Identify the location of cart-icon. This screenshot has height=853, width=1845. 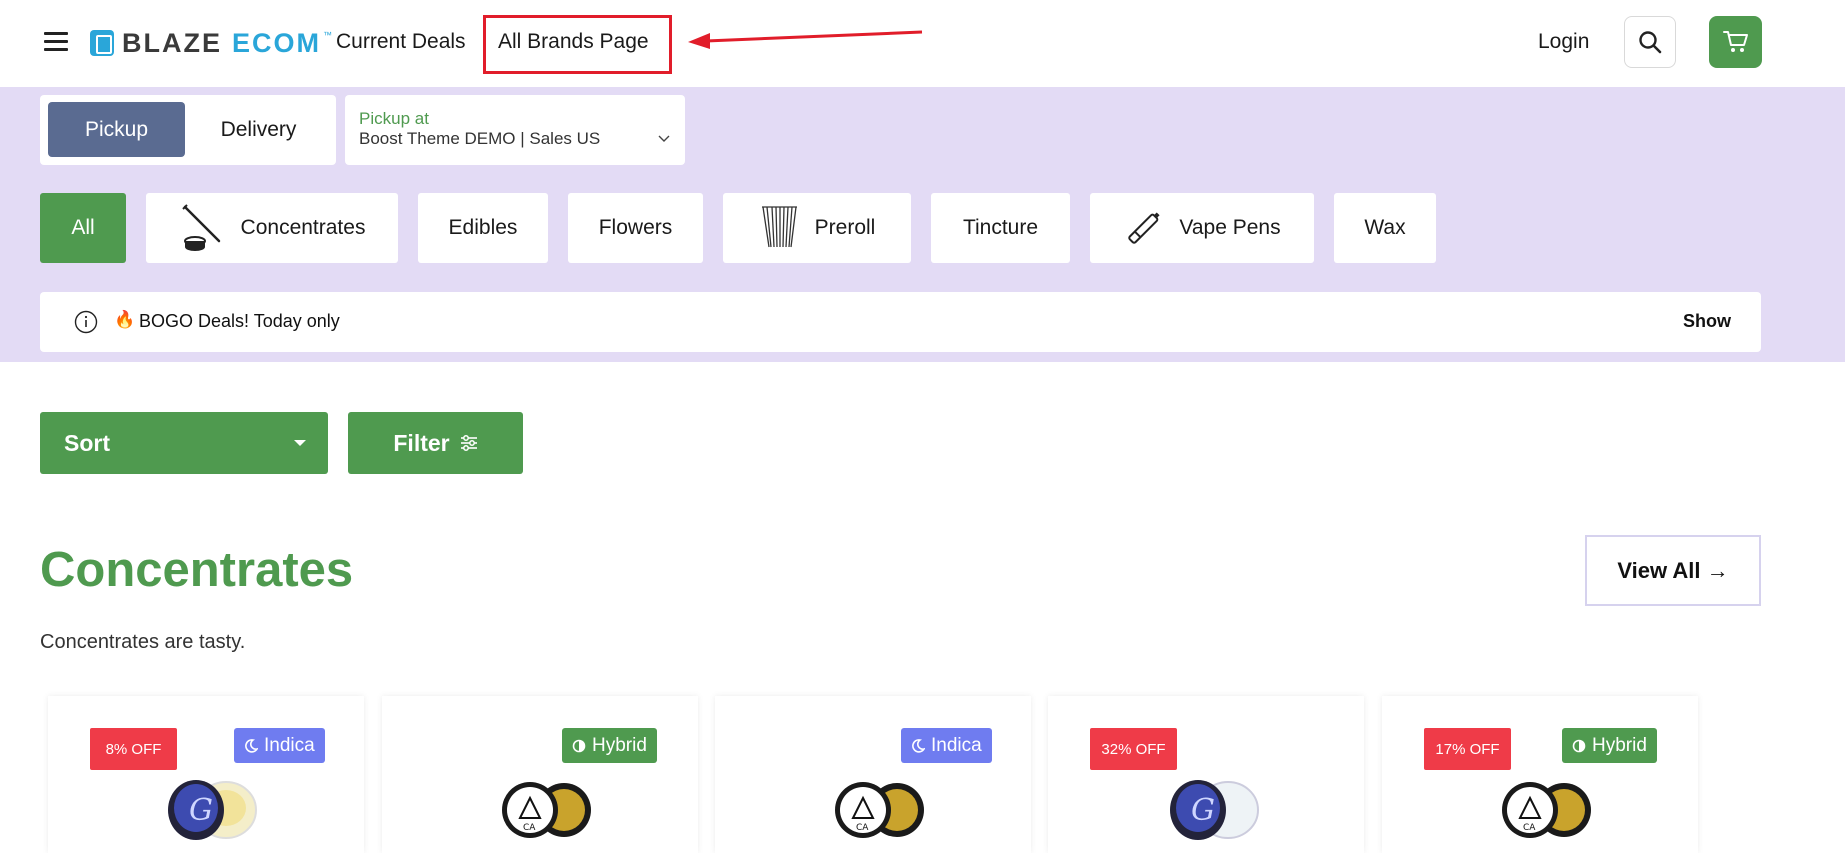
(1735, 41).